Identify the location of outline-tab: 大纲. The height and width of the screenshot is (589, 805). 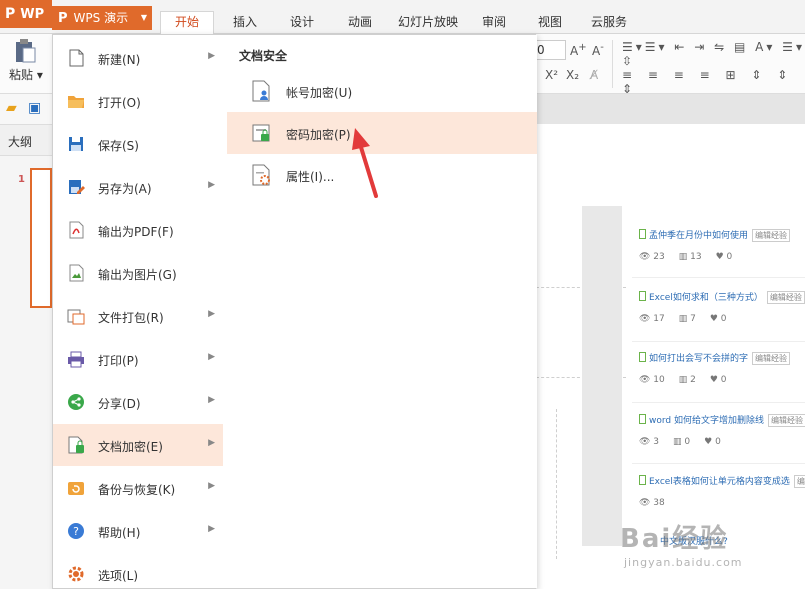
(26, 140).